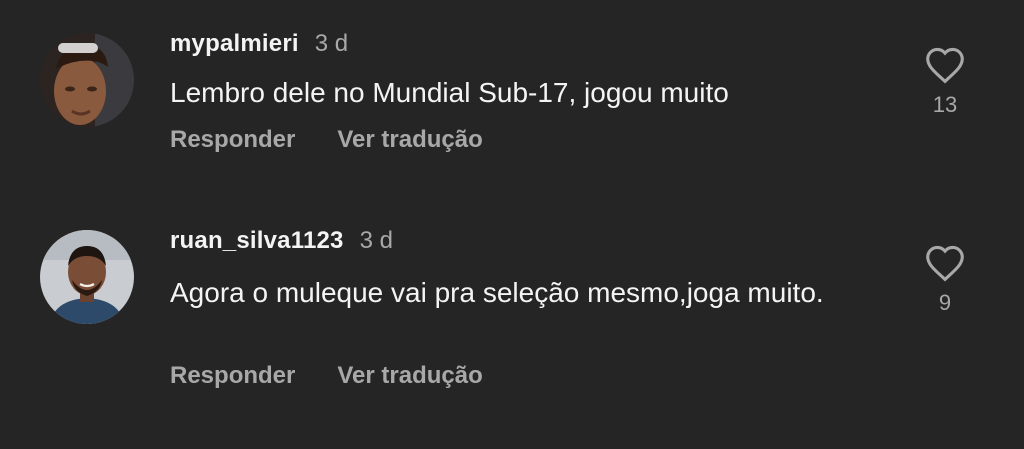 This screenshot has height=449, width=1024. I want to click on comment-username: mypalmieri, so click(234, 44).